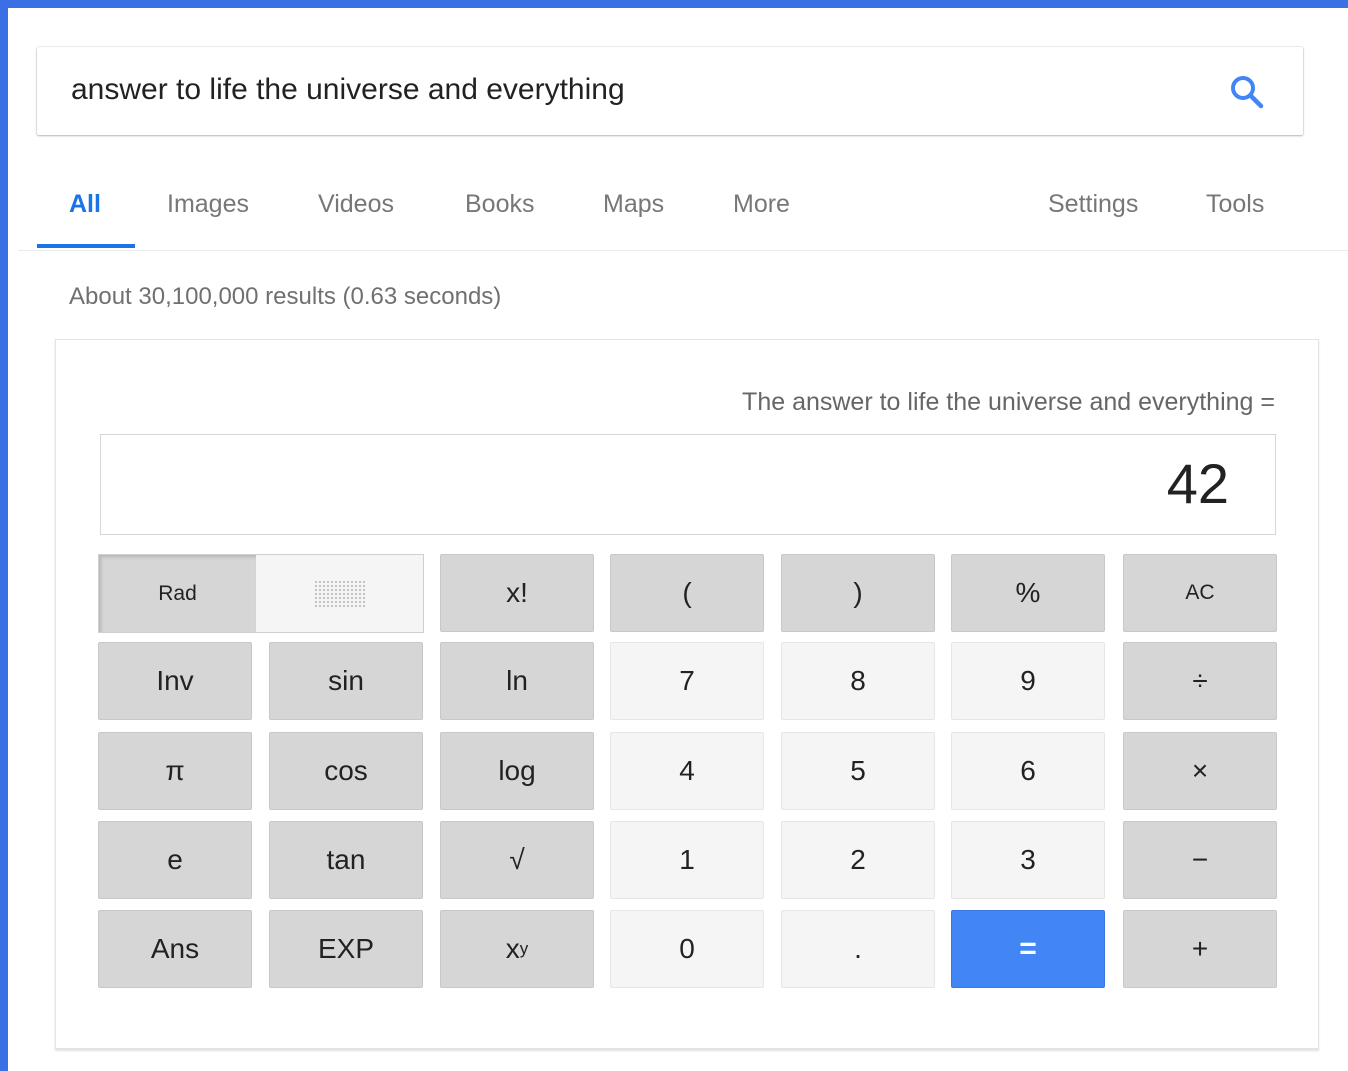 The height and width of the screenshot is (1071, 1348). I want to click on pi-key: π, so click(175, 771).